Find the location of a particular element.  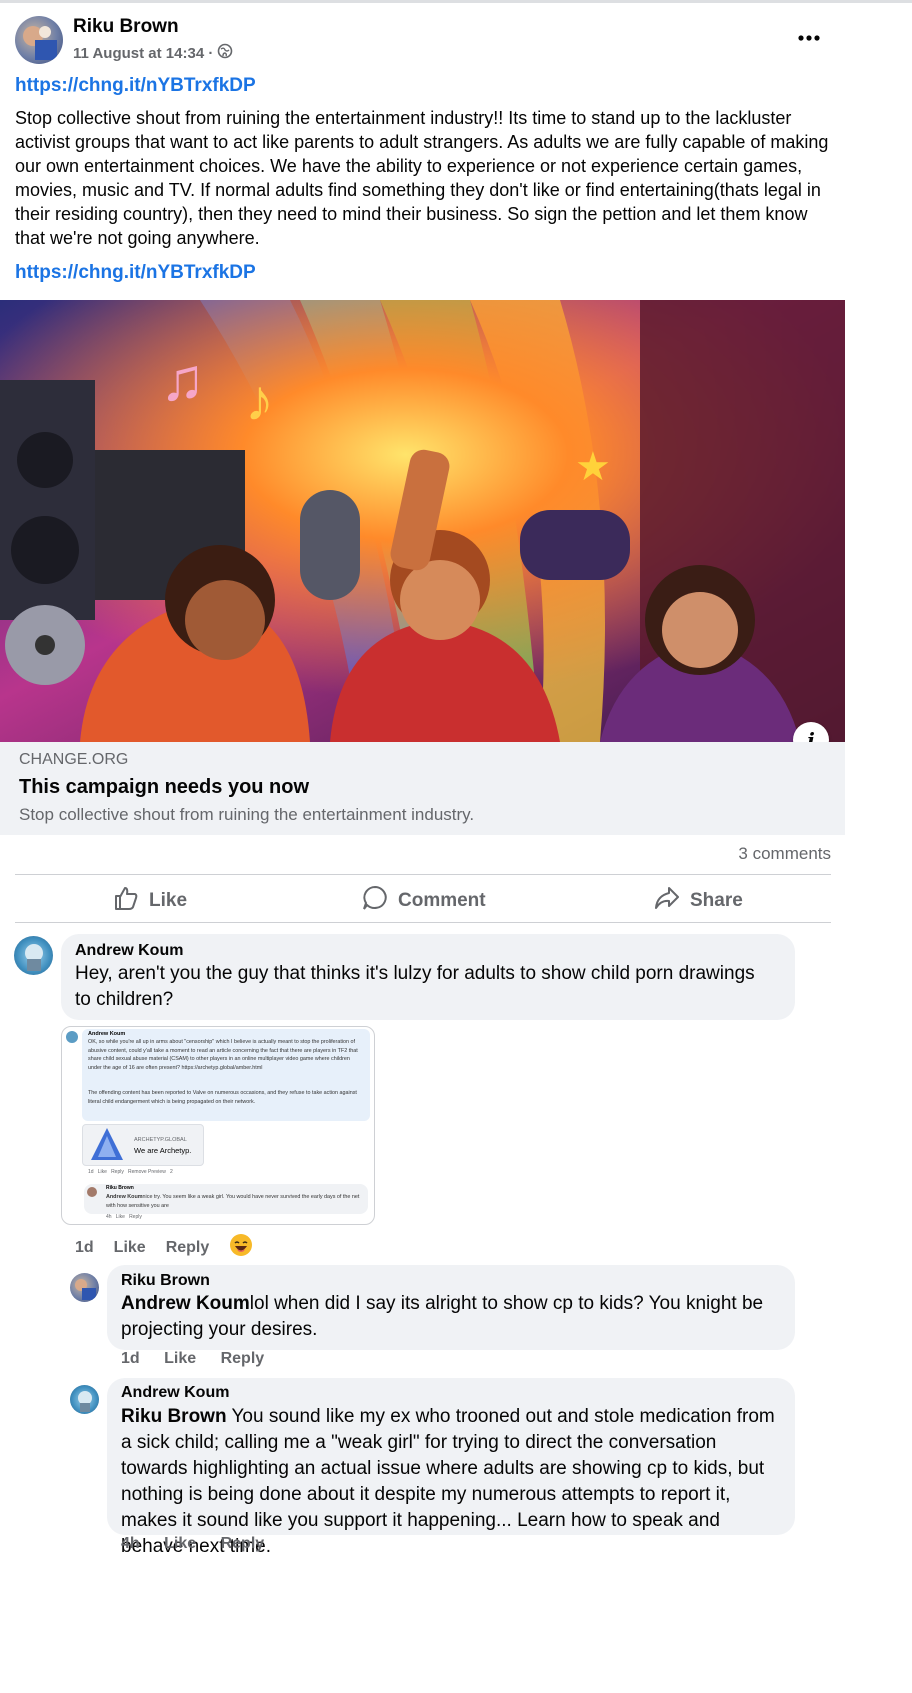

comment-like-link: Like is located at coordinates (130, 1248).